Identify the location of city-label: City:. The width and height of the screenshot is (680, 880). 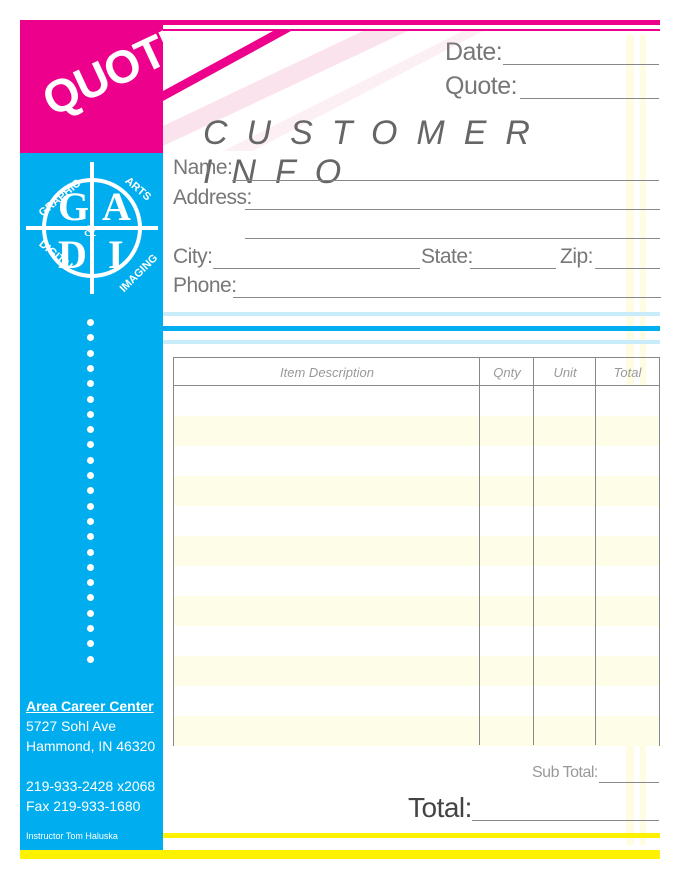
(193, 256).